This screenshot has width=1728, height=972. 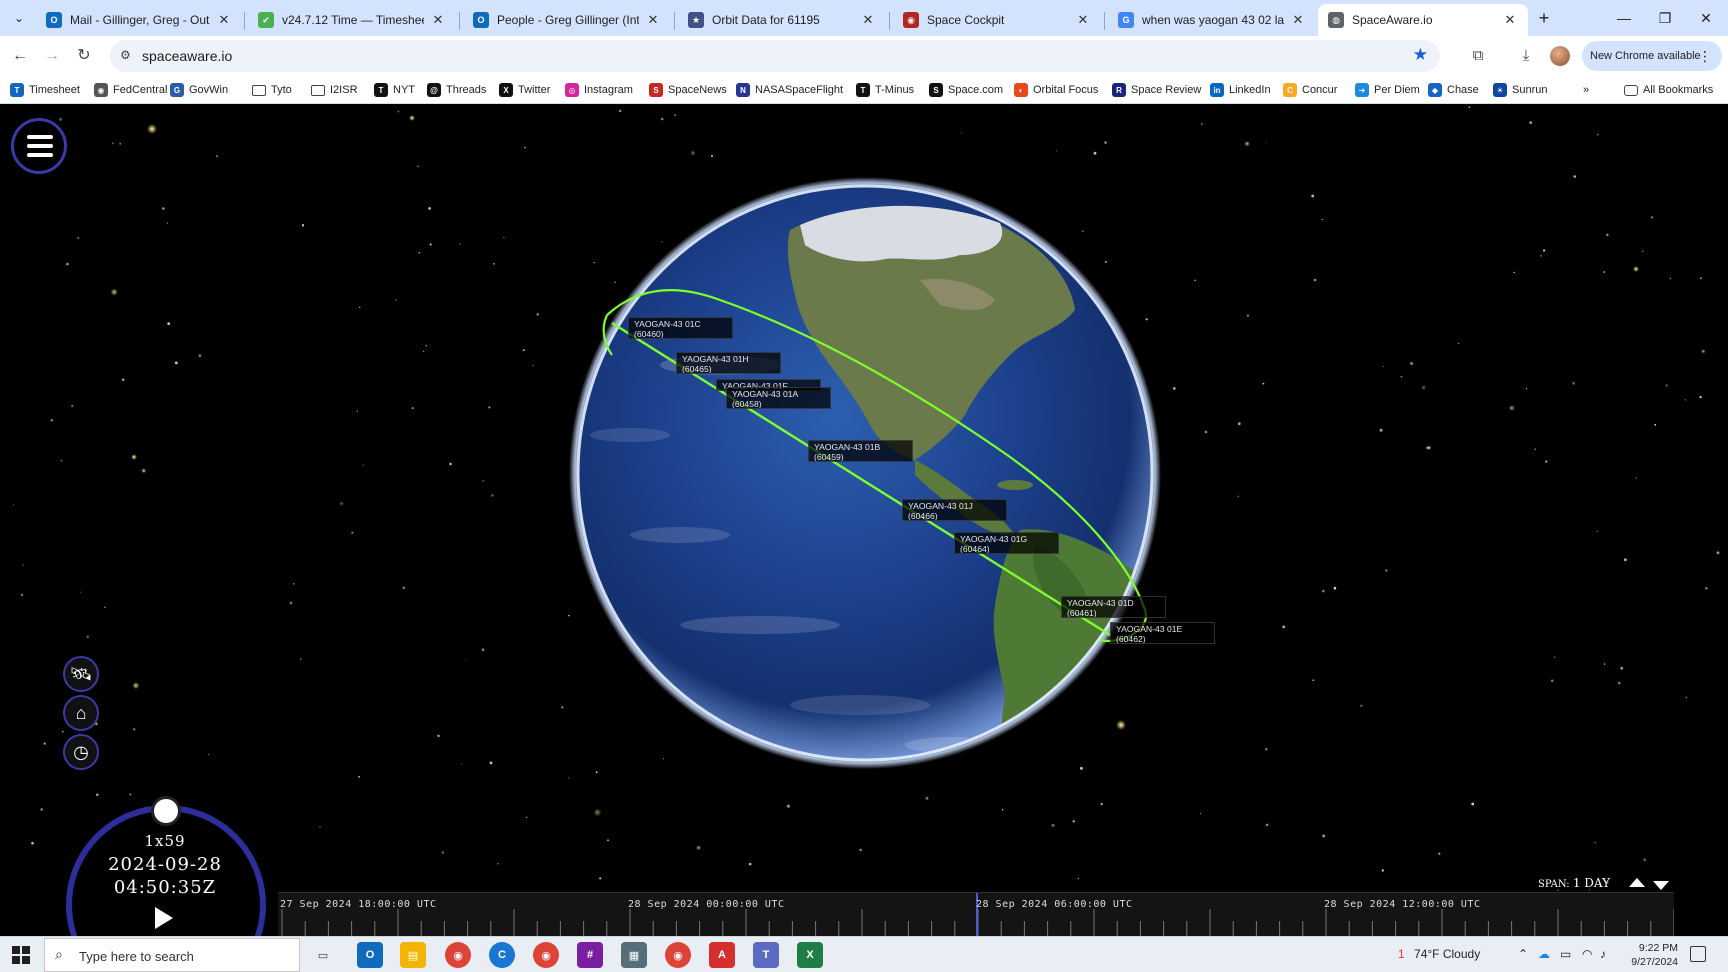 I want to click on onedrive-icon: ☁, so click(x=1544, y=954).